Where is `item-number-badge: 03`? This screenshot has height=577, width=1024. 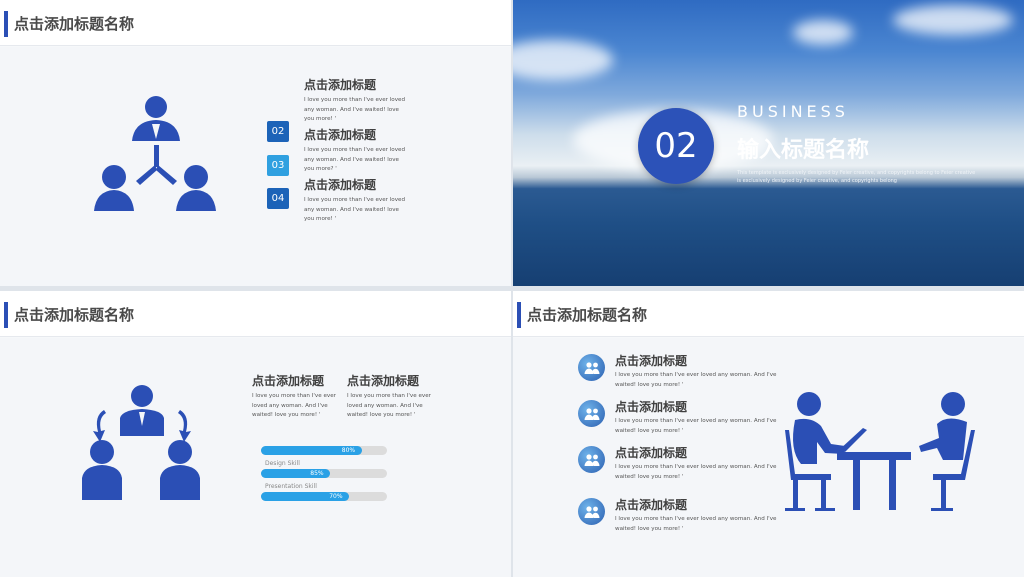
item-number-badge: 03 is located at coordinates (278, 165).